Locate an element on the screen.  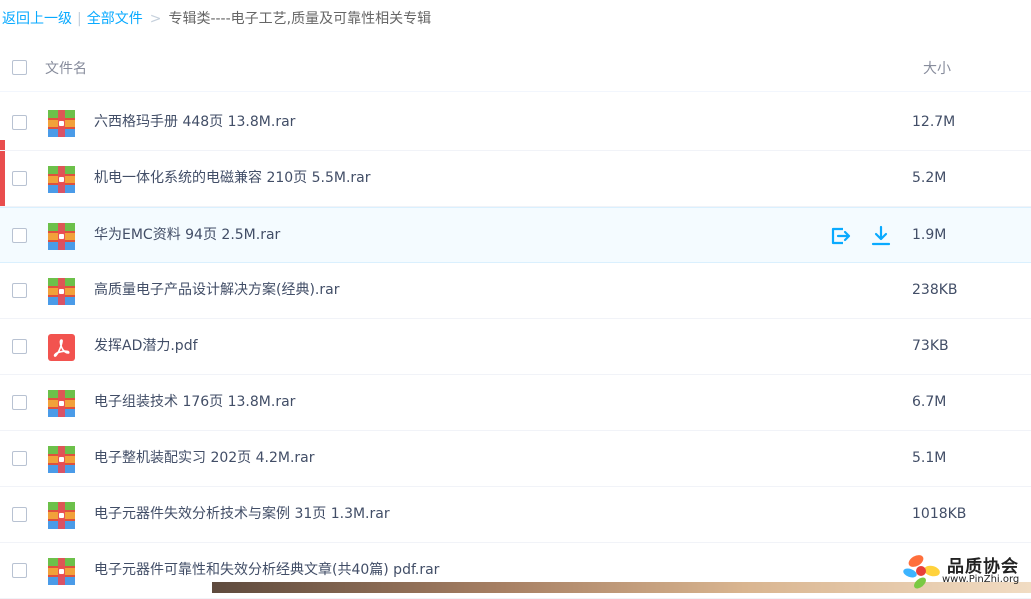
watermark-logo: 品质协会 www.PinZhi.org is located at coordinates (966, 572).